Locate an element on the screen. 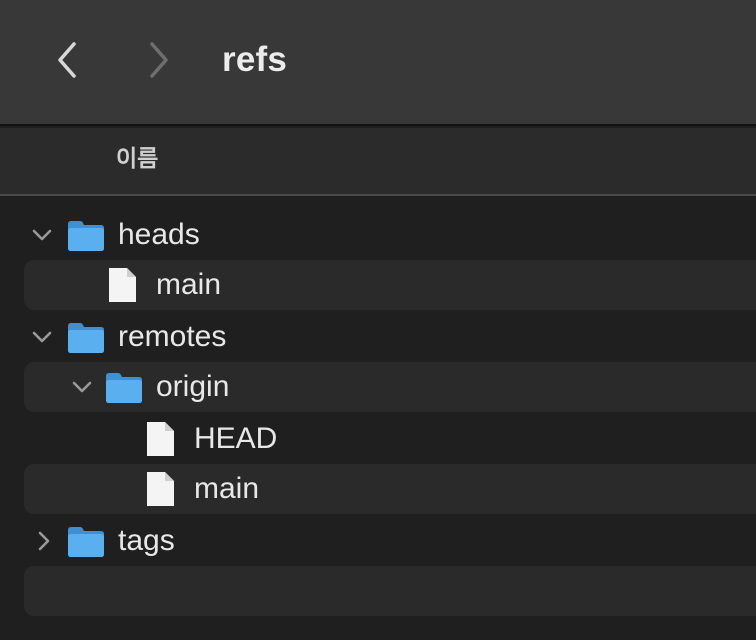 This screenshot has height=640, width=756. item-label: origin is located at coordinates (193, 386).